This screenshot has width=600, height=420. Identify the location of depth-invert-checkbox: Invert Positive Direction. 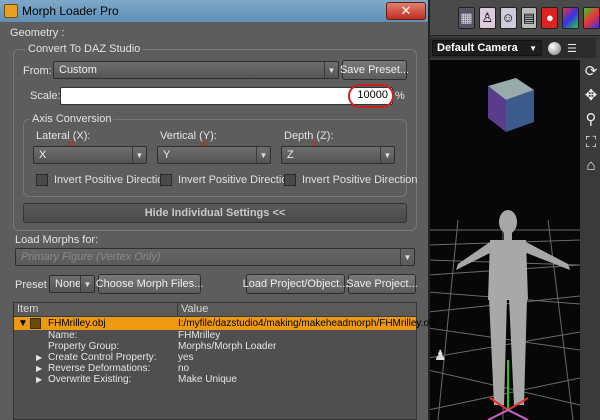
(351, 180).